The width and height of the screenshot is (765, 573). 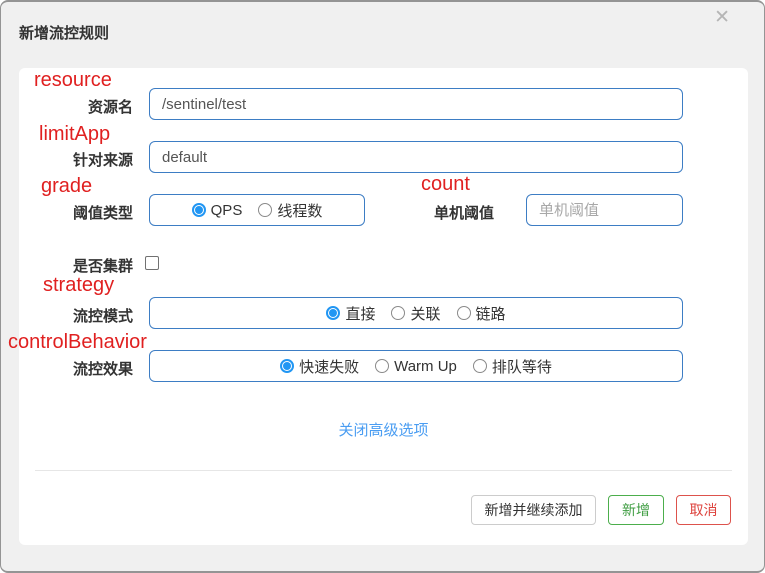 I want to click on behavior-option-queue: 排队等待, so click(x=512, y=366).